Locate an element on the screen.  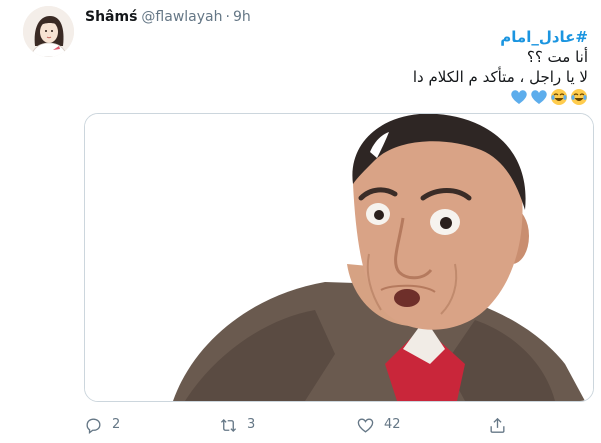
tweet-line-1: أنا مت ؟؟ is located at coordinates (557, 57).